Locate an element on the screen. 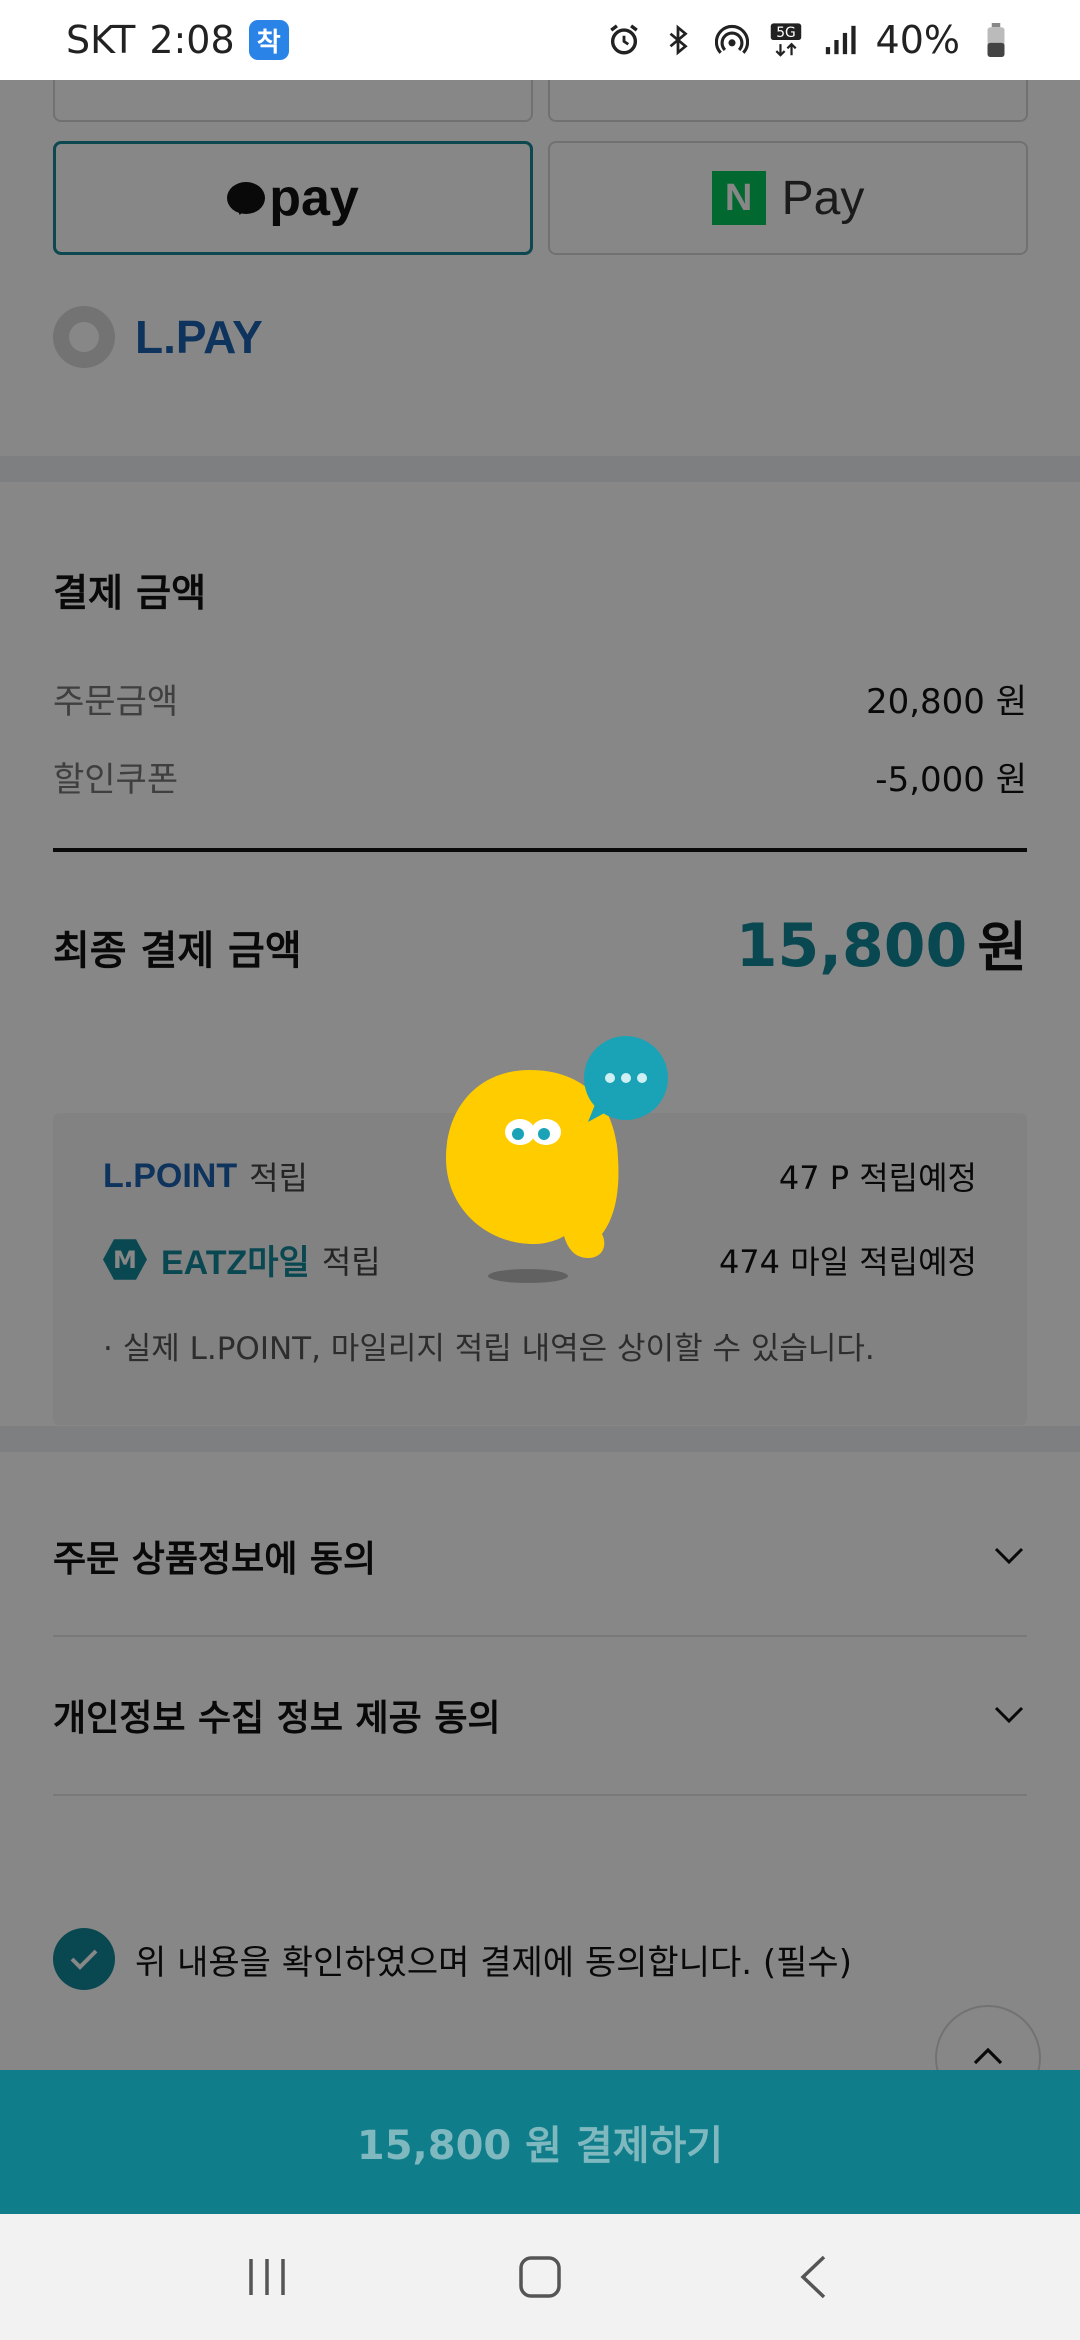  status-right: 5G 40% is located at coordinates (810, 40).